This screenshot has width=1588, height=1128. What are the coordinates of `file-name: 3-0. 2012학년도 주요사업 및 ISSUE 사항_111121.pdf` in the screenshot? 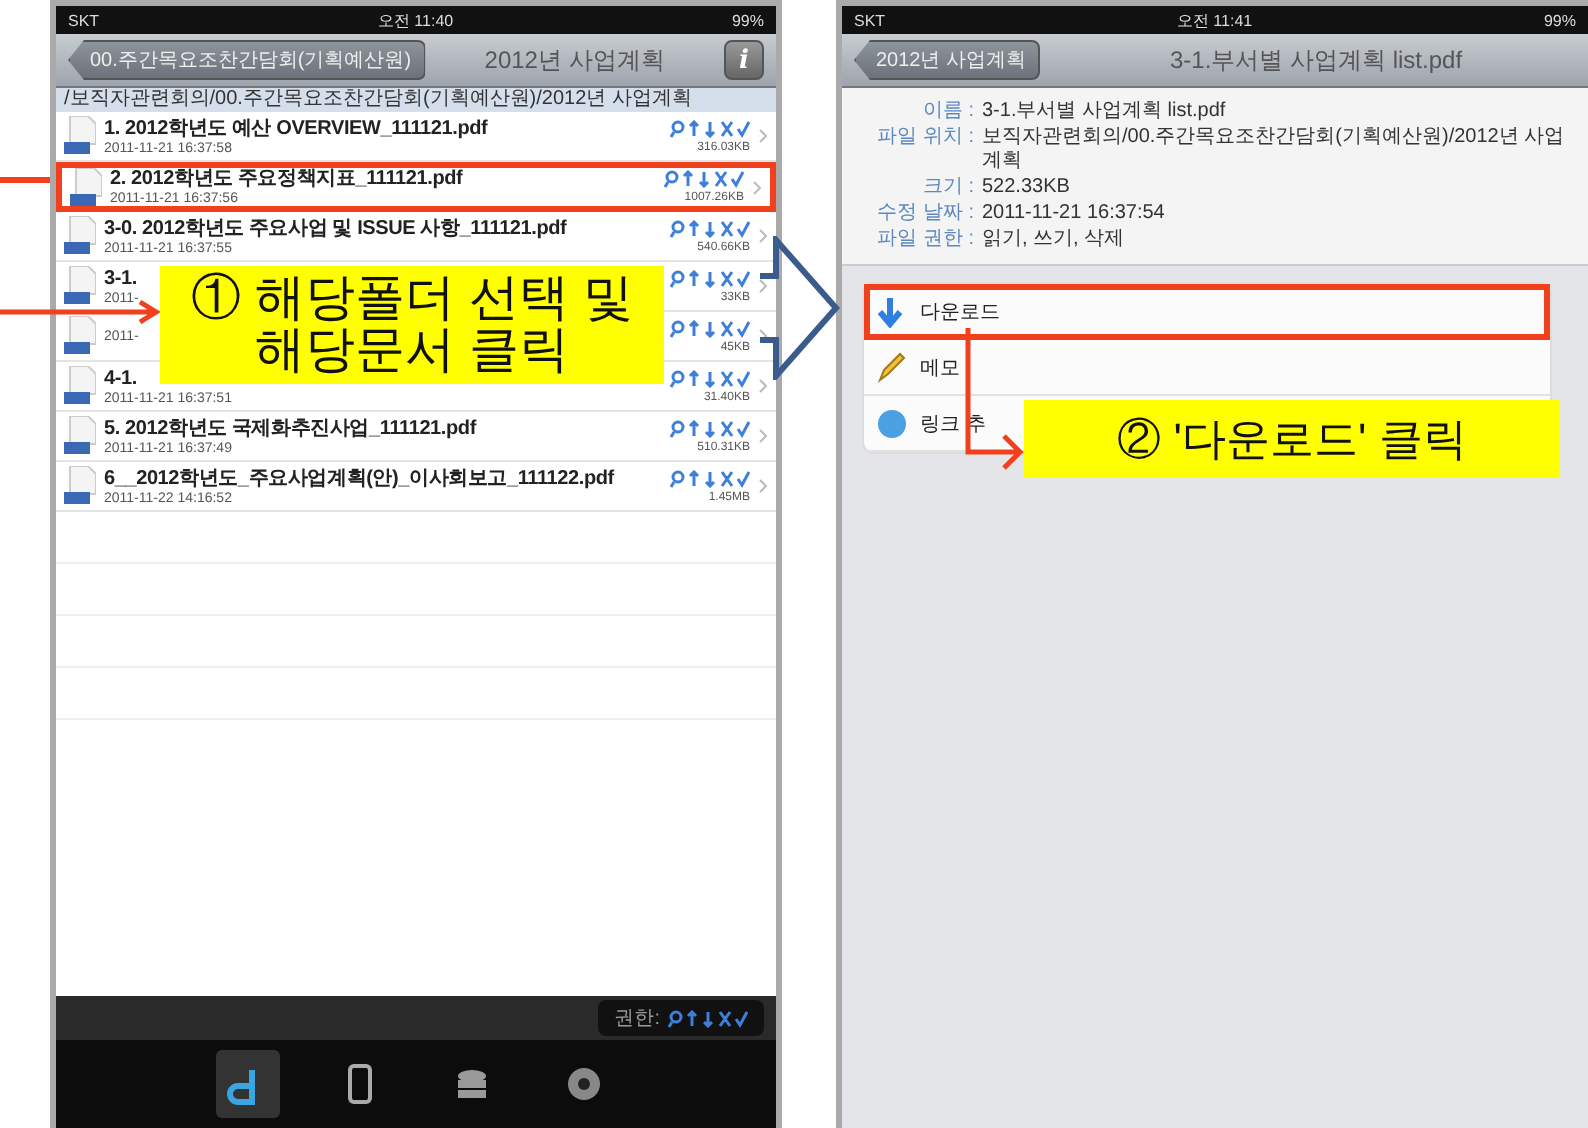 It's located at (336, 229).